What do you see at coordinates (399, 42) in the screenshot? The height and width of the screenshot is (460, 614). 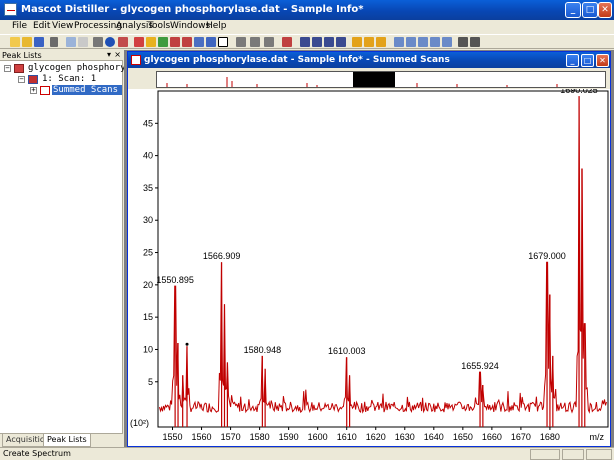 I see `process-icon` at bounding box center [399, 42].